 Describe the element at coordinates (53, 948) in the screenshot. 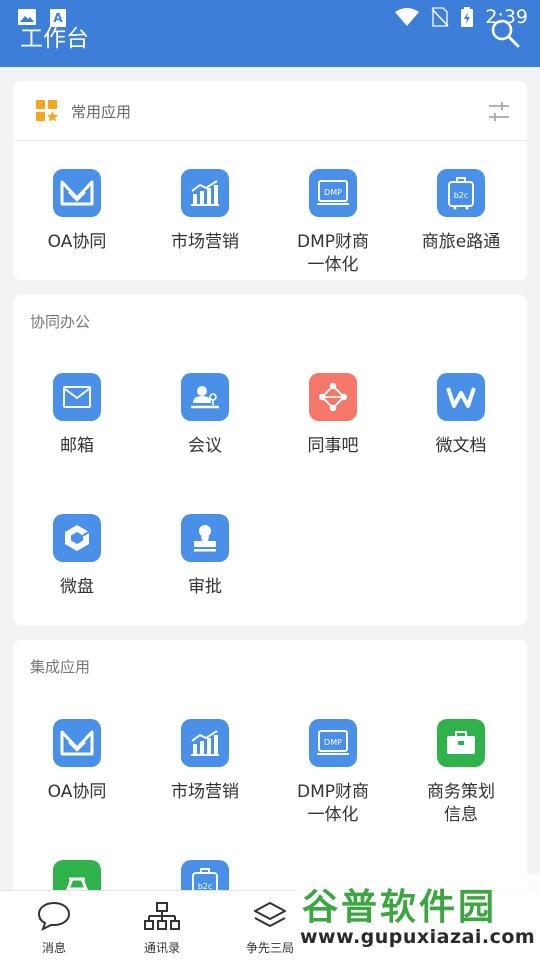

I see `nav-label: 消息` at that location.